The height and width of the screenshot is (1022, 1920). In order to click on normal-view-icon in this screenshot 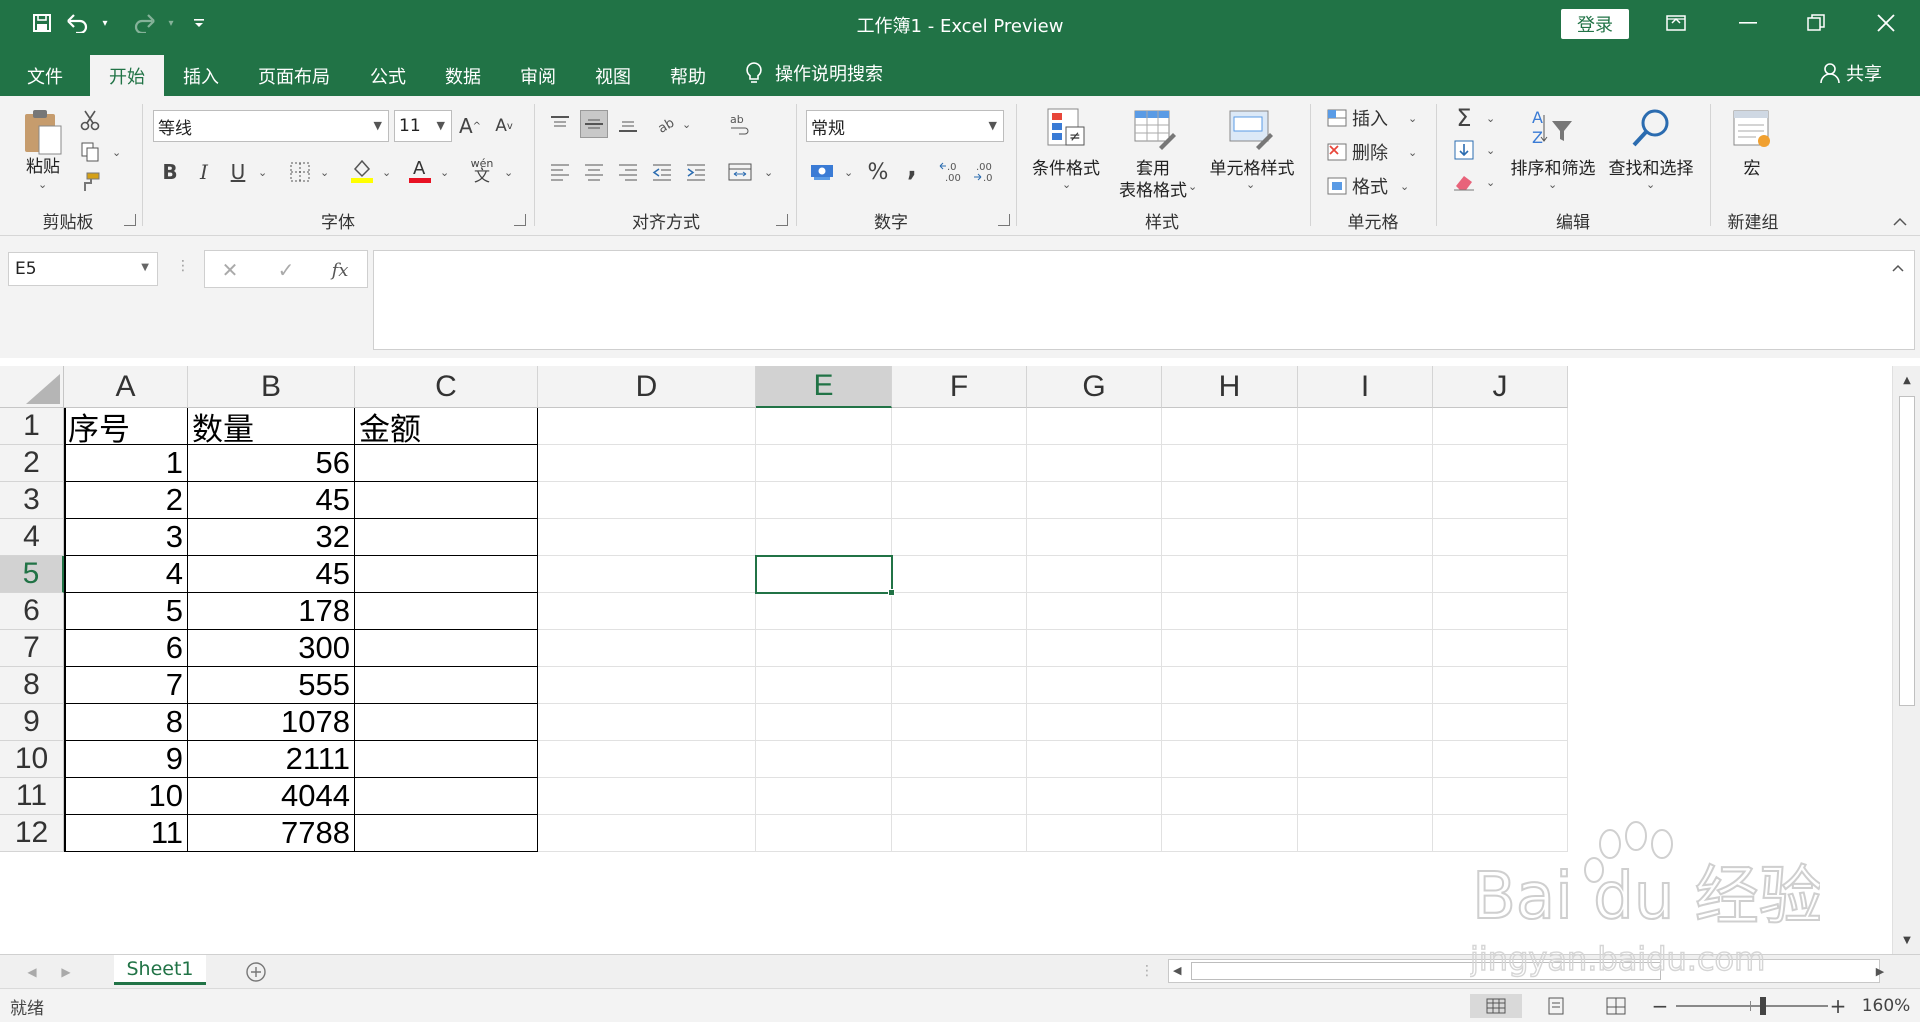, I will do `click(1496, 1006)`.